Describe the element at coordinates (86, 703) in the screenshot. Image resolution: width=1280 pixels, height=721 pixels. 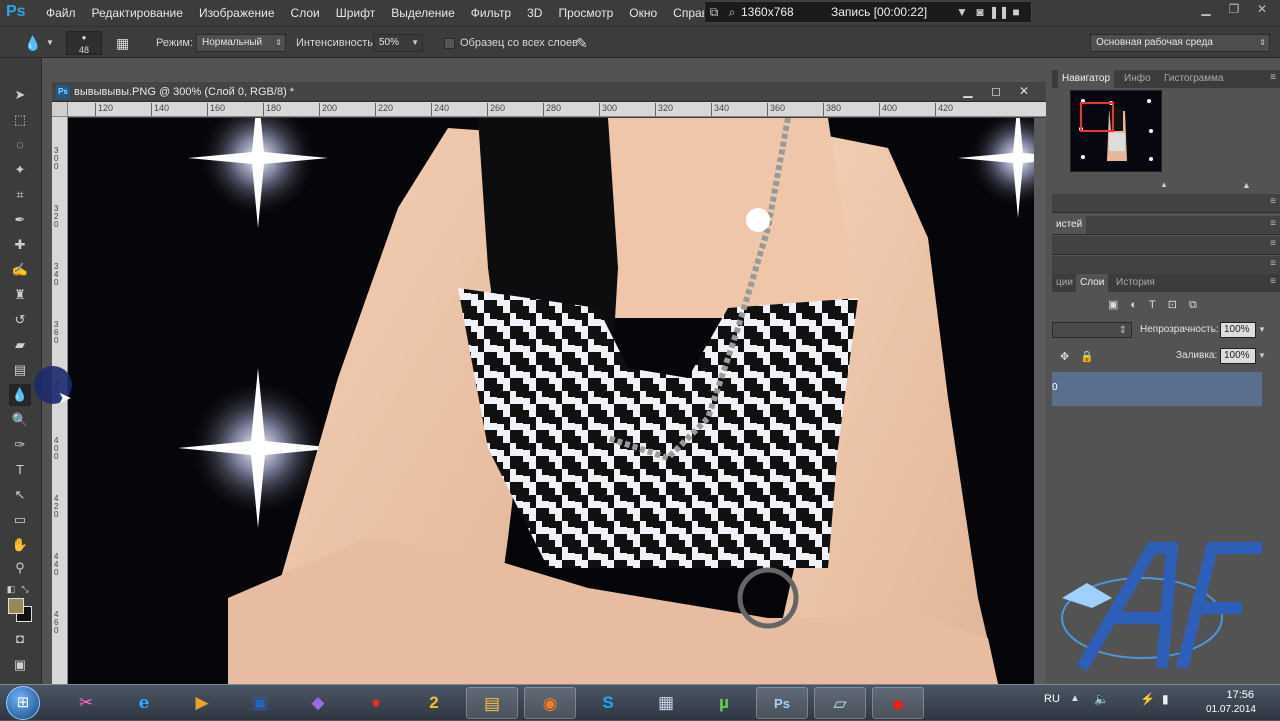
I see `paint-icon: ✂` at that location.